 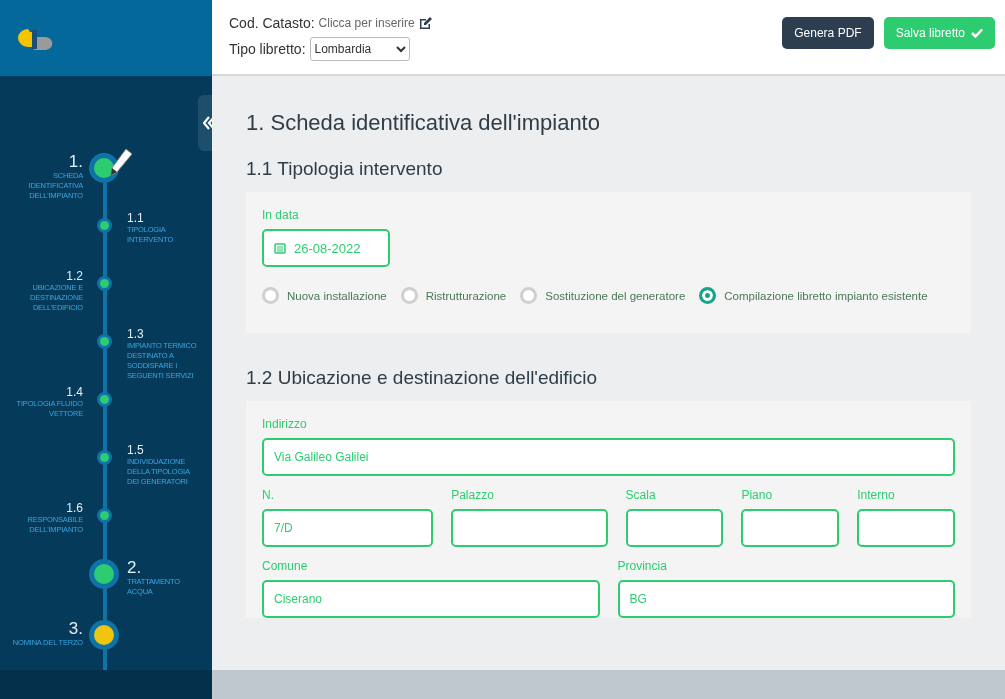 I want to click on radio-option: Nuova installazione, so click(x=324, y=295).